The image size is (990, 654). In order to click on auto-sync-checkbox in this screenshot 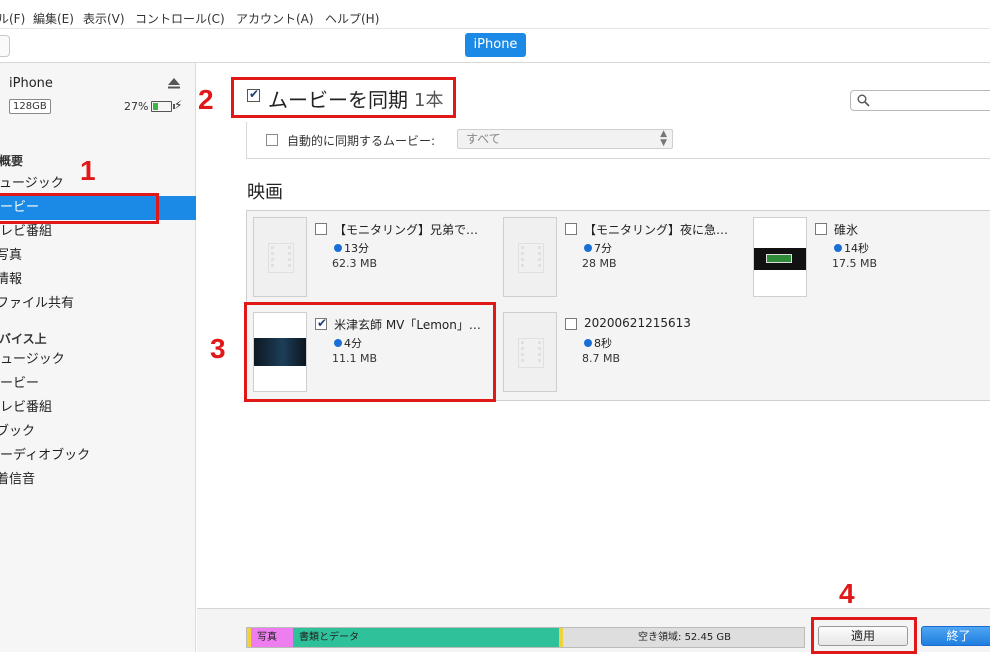, I will do `click(272, 140)`.